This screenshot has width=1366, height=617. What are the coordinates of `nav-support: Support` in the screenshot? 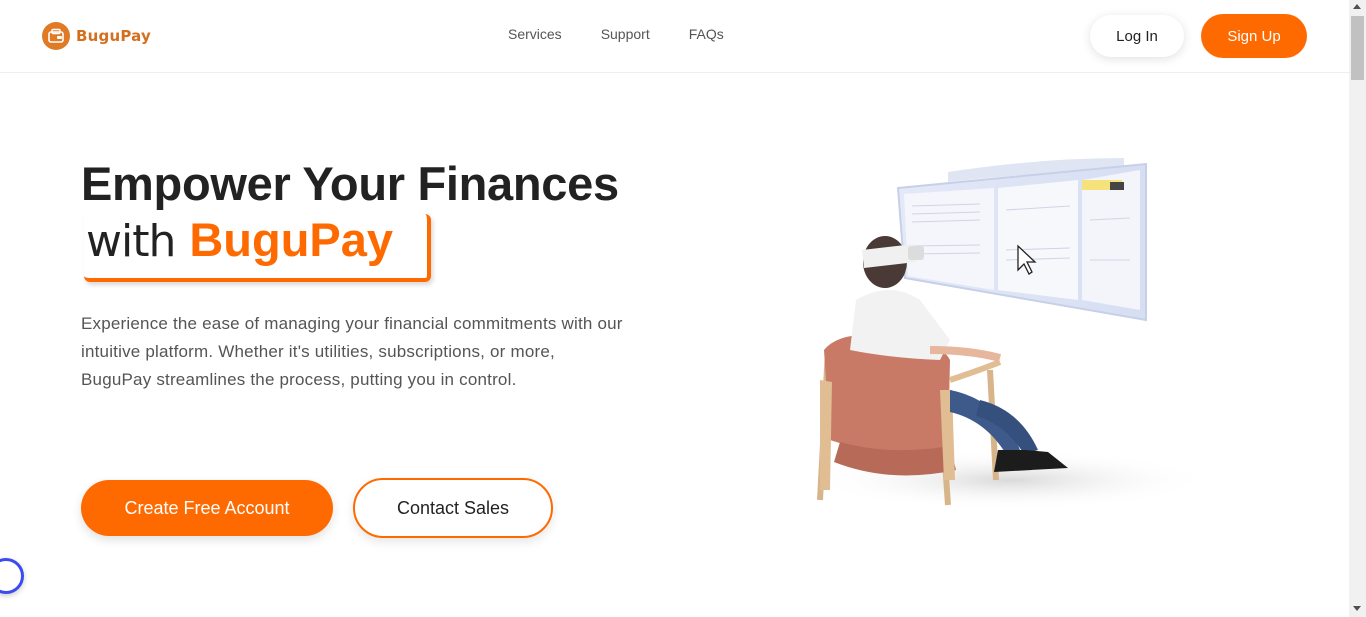 It's located at (625, 34).